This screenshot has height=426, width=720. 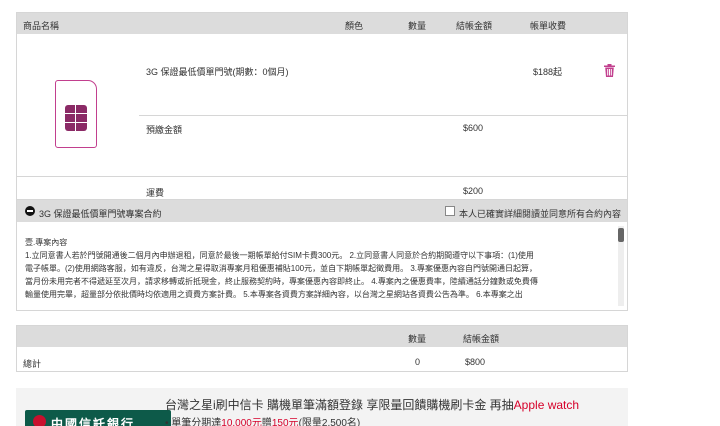 I want to click on bank-name: 中國信託銀行, so click(x=93, y=421).